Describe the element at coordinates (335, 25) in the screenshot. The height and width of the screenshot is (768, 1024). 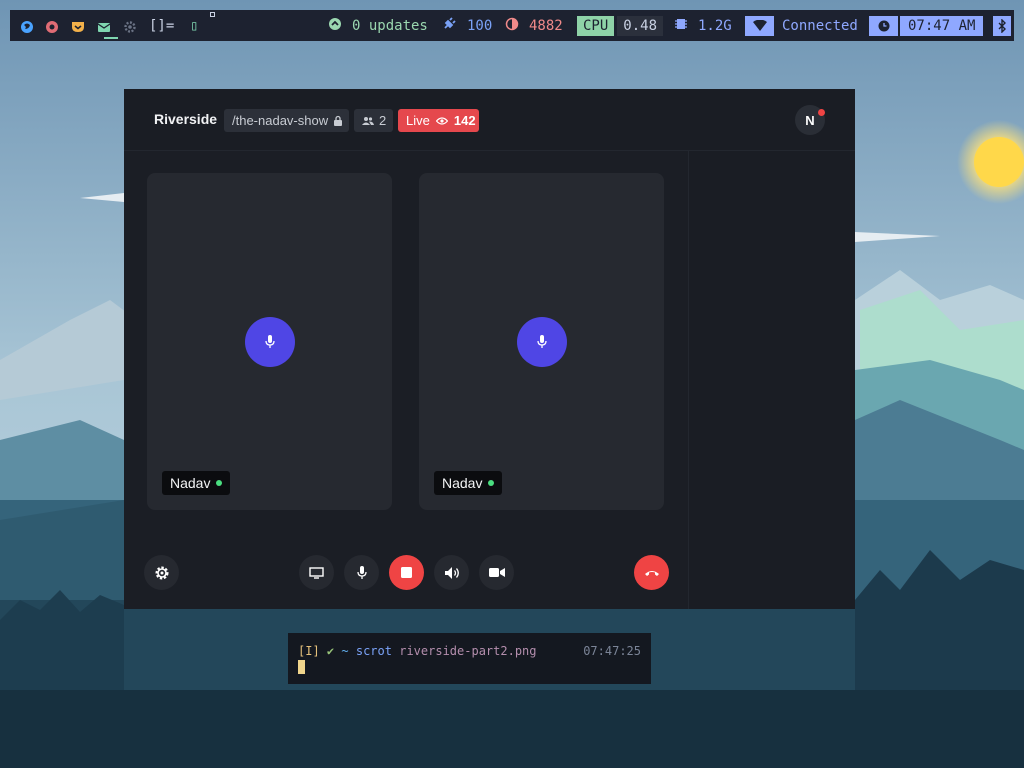
I see `arrow-up-circle-icon` at that location.